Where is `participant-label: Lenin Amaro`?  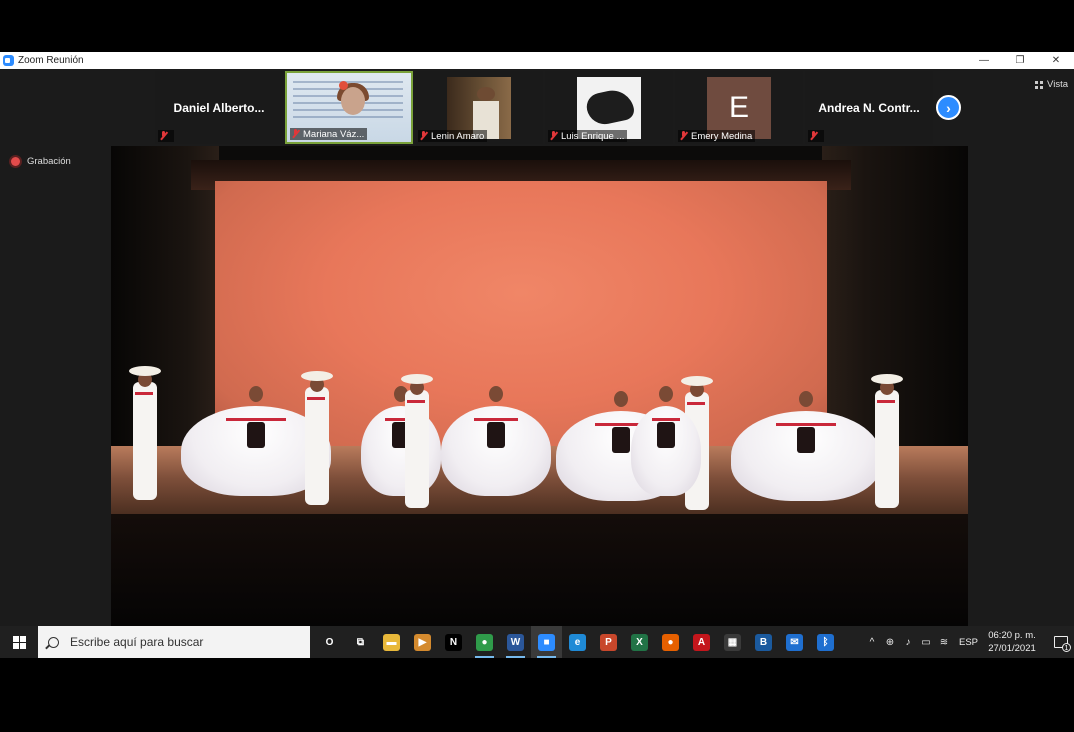
participant-label: Lenin Amaro is located at coordinates (453, 136).